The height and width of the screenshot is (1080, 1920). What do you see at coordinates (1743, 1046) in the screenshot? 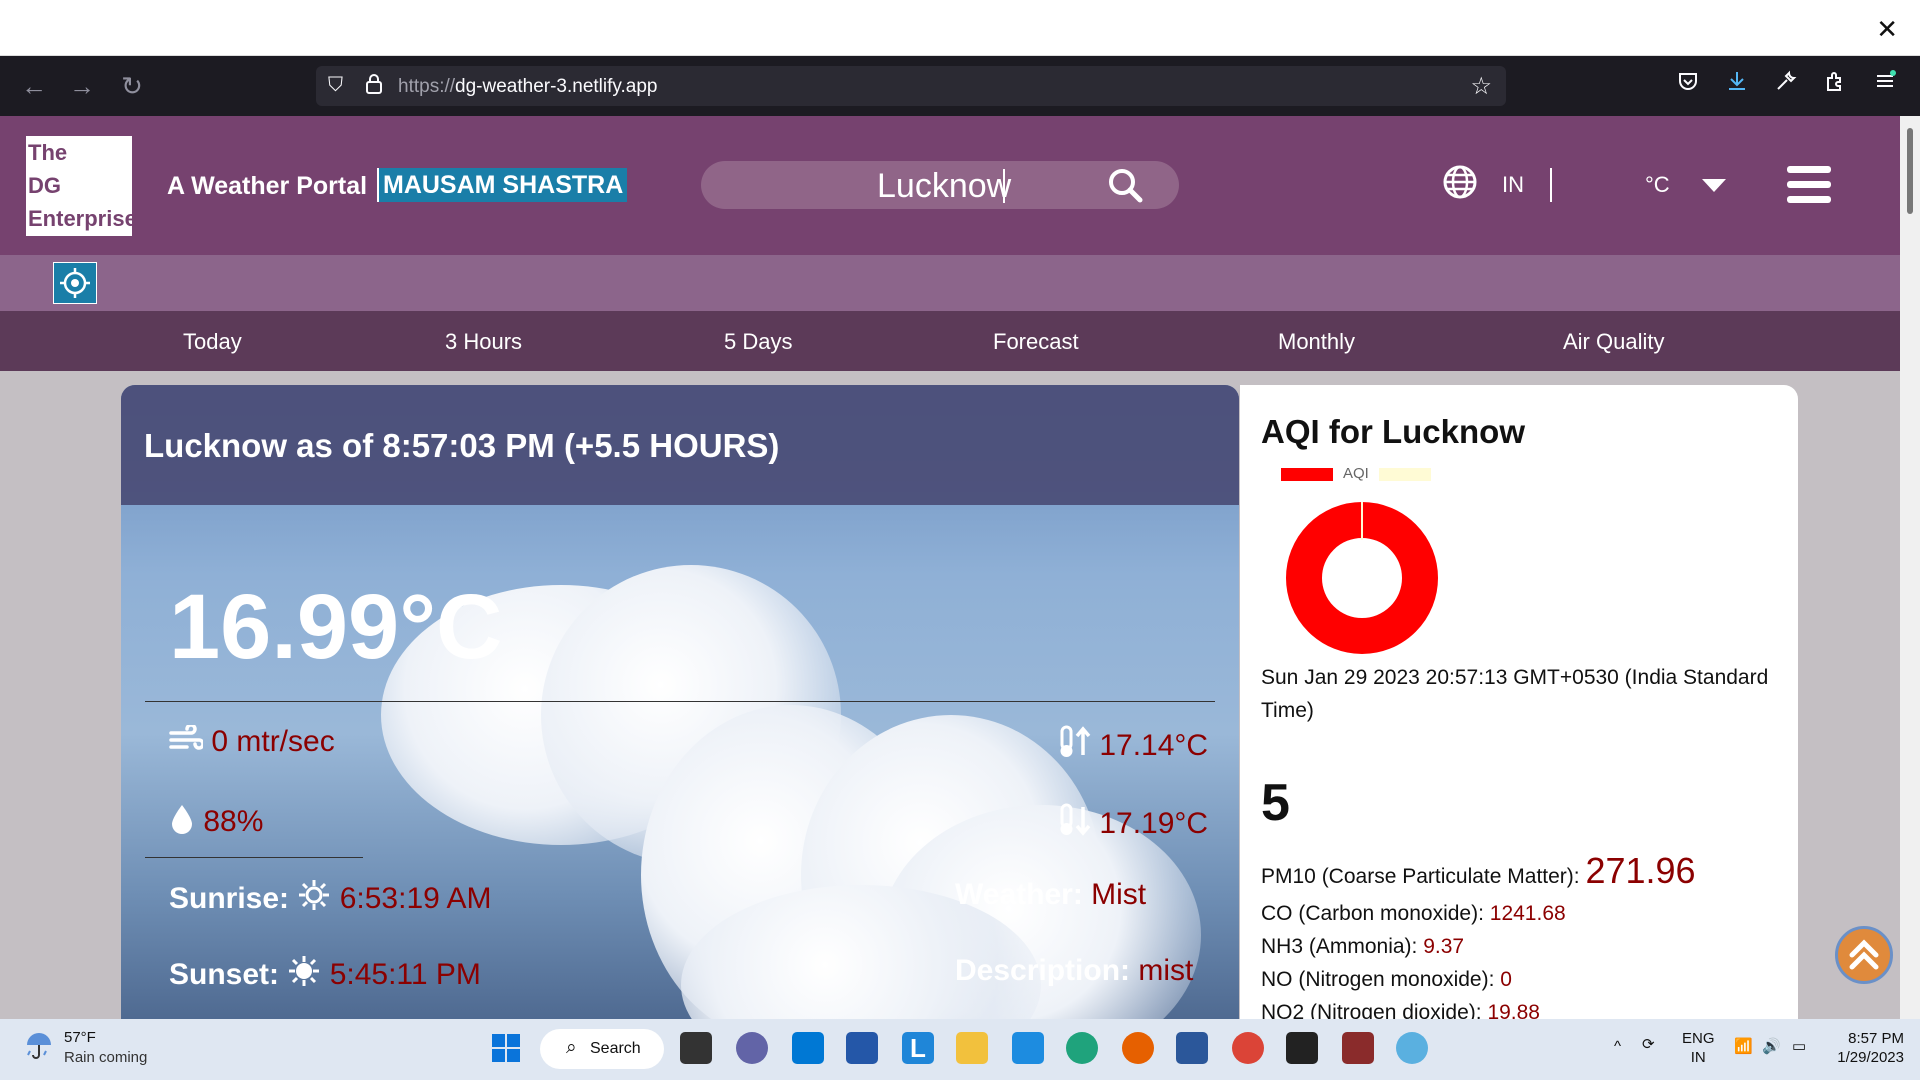
I see `wifi-icon: 📶` at bounding box center [1743, 1046].